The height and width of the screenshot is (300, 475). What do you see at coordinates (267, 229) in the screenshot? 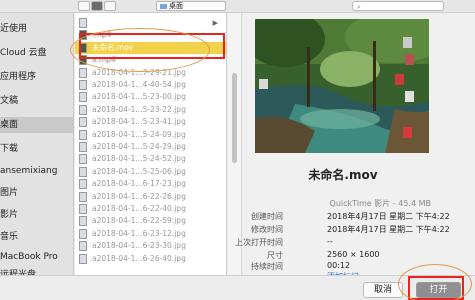
I see `info-label: 修改时间` at bounding box center [267, 229].